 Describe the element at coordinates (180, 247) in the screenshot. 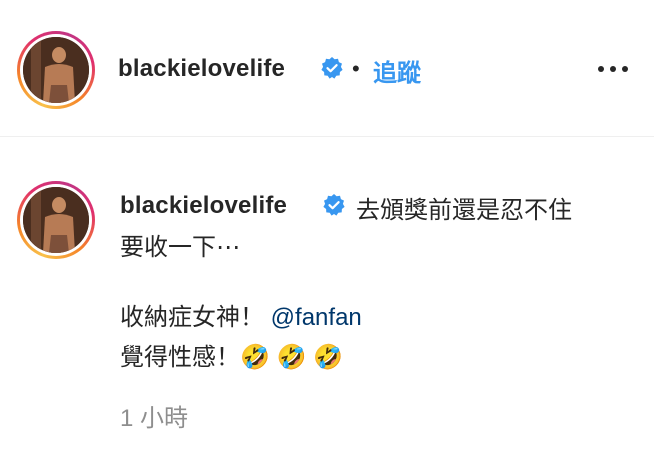

I see `caption-text-line2: 要收一下⋯` at that location.